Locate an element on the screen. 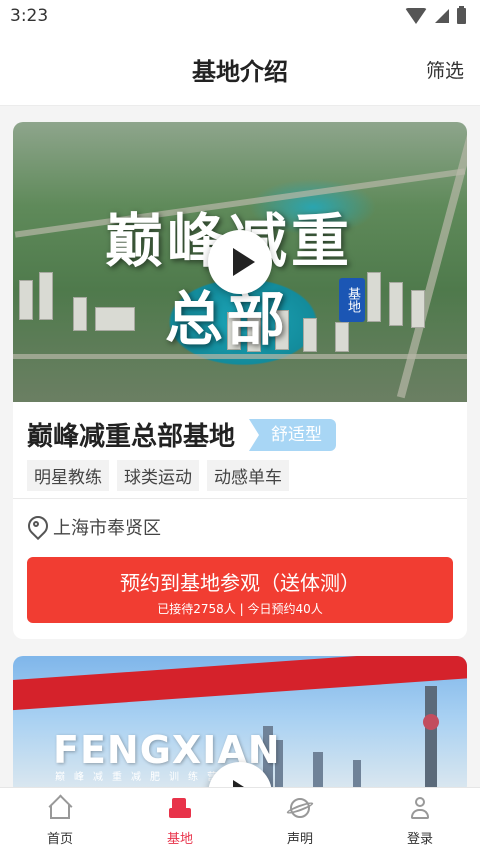  building-icon is located at coordinates (180, 808).